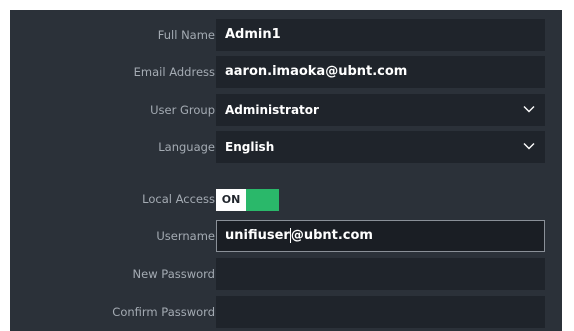 The height and width of the screenshot is (331, 574). What do you see at coordinates (380, 110) in the screenshot?
I see `user-group-select: Administrator` at bounding box center [380, 110].